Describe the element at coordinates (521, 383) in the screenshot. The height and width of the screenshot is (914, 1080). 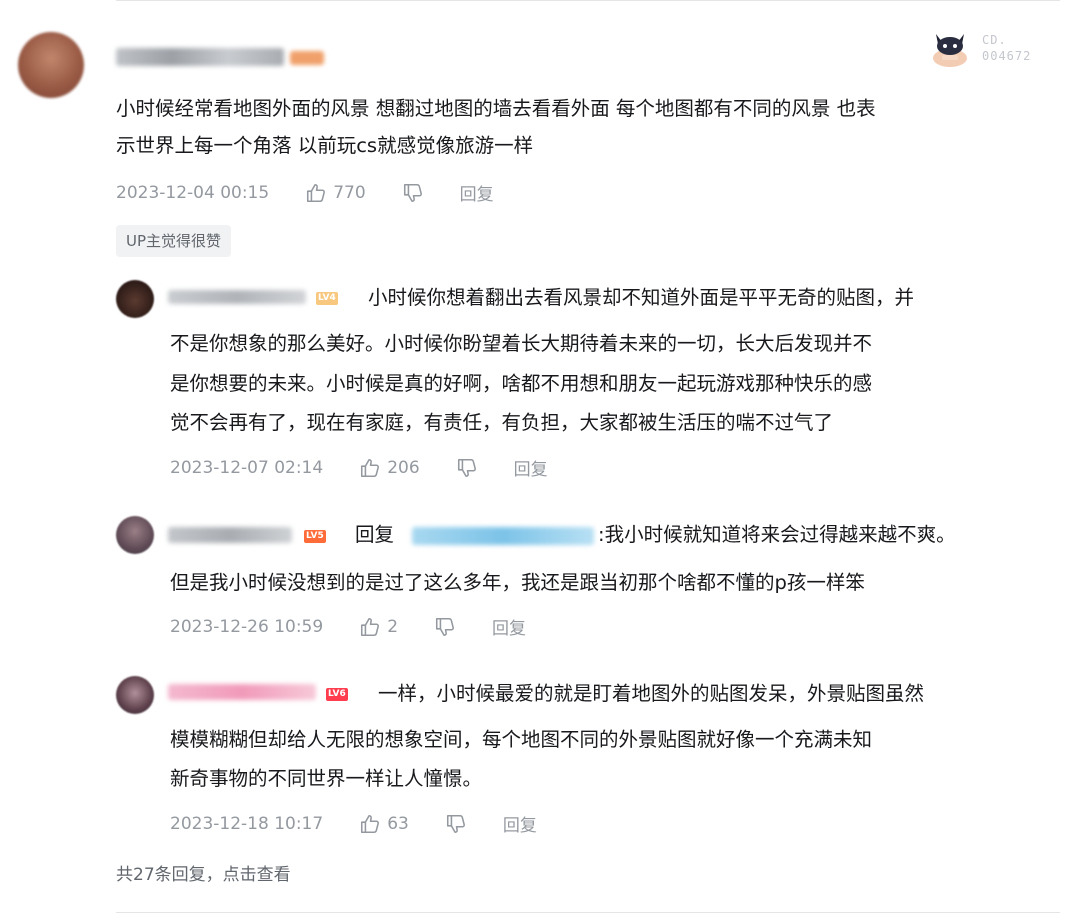
I see `reply-text-line: 是你想要的未来。小时候是真的好啊，啥都不用想和朋友一起玩游戏那种快乐的感` at that location.